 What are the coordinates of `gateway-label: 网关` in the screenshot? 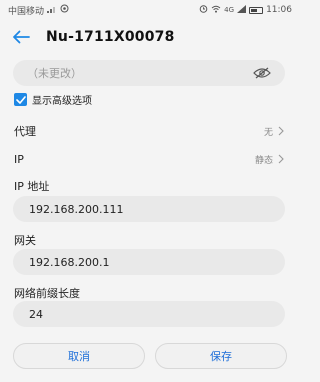 It's located at (25, 240).